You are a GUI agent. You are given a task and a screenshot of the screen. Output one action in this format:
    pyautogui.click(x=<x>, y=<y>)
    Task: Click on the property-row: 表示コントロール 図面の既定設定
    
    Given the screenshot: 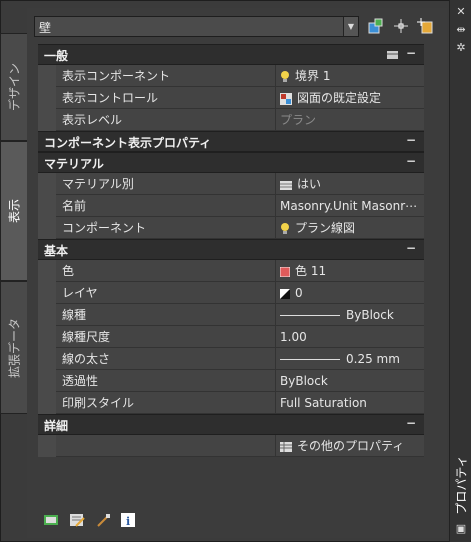 What is the action you would take?
    pyautogui.click(x=231, y=98)
    